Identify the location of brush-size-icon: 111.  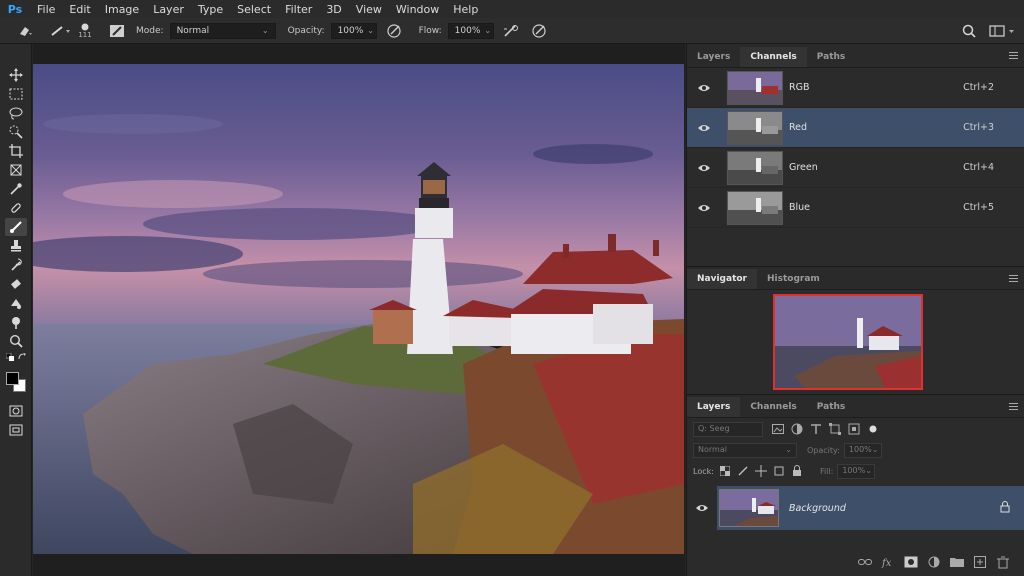
(85, 31).